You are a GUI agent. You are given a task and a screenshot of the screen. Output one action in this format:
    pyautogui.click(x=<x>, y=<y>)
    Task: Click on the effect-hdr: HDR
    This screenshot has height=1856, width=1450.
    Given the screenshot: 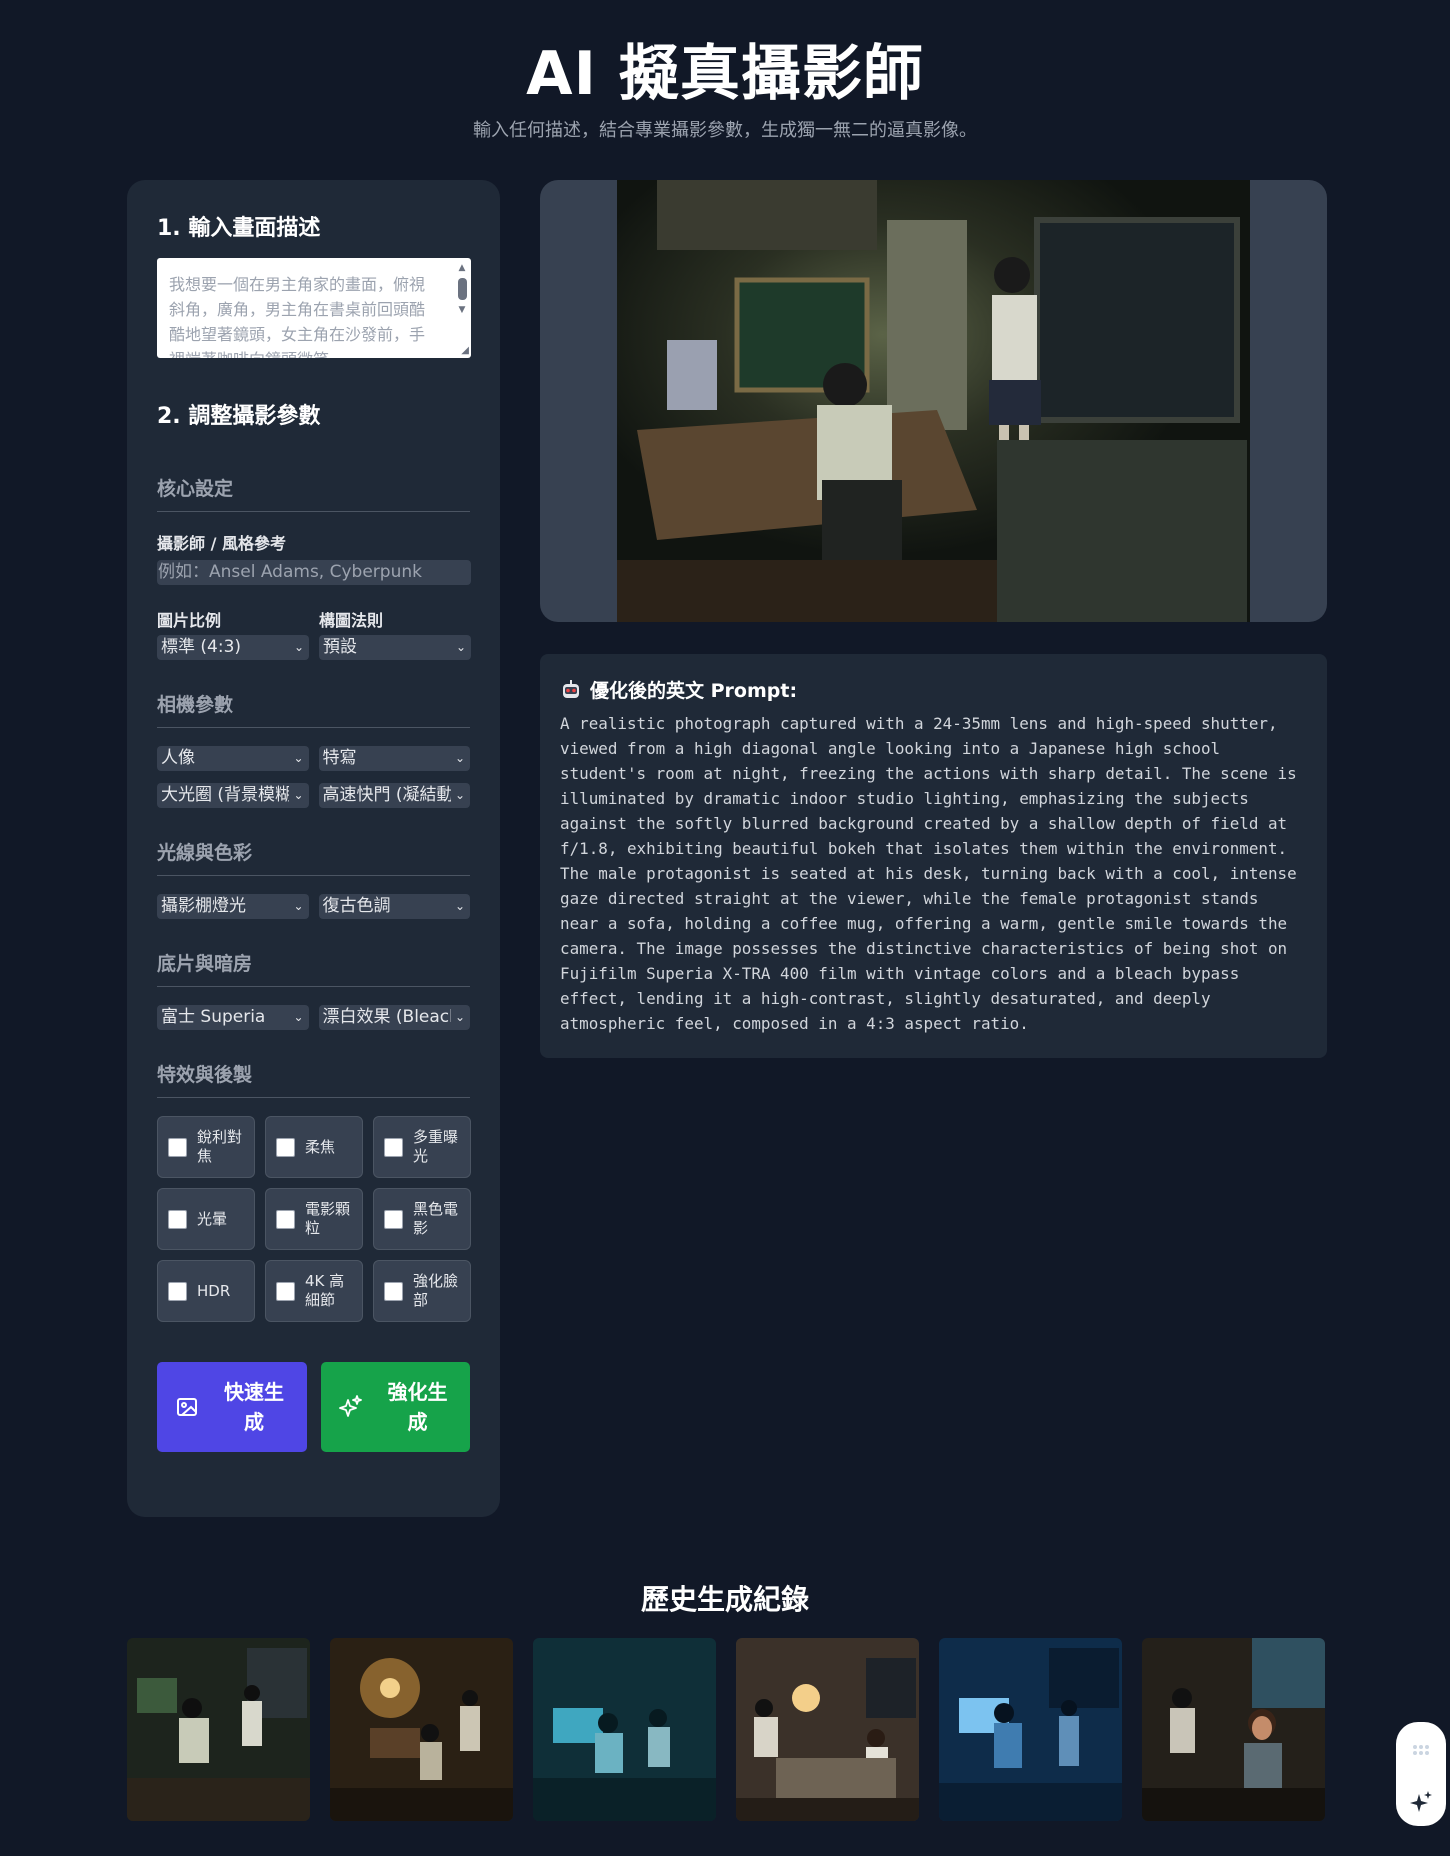 What is the action you would take?
    pyautogui.click(x=206, y=1291)
    